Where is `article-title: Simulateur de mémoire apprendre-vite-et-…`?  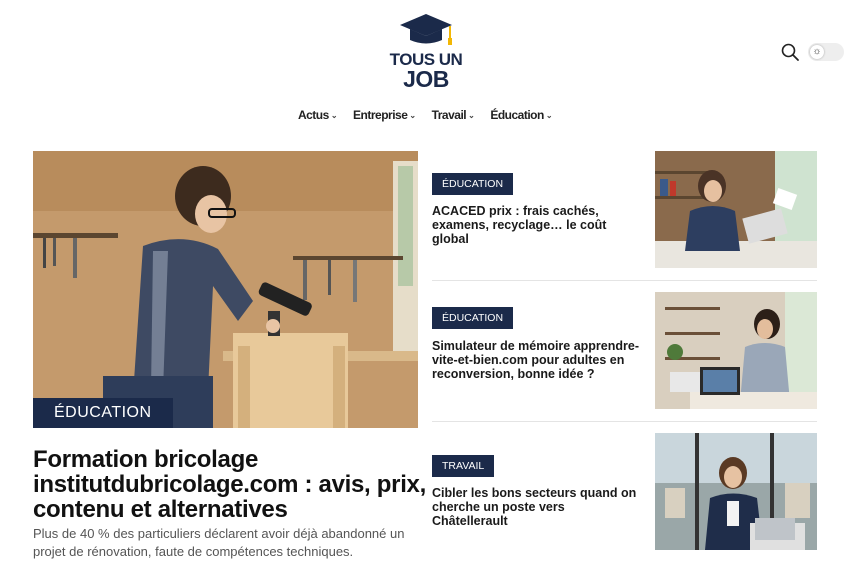
article-title: Simulateur de mémoire apprendre-vite-et-… is located at coordinates (536, 360).